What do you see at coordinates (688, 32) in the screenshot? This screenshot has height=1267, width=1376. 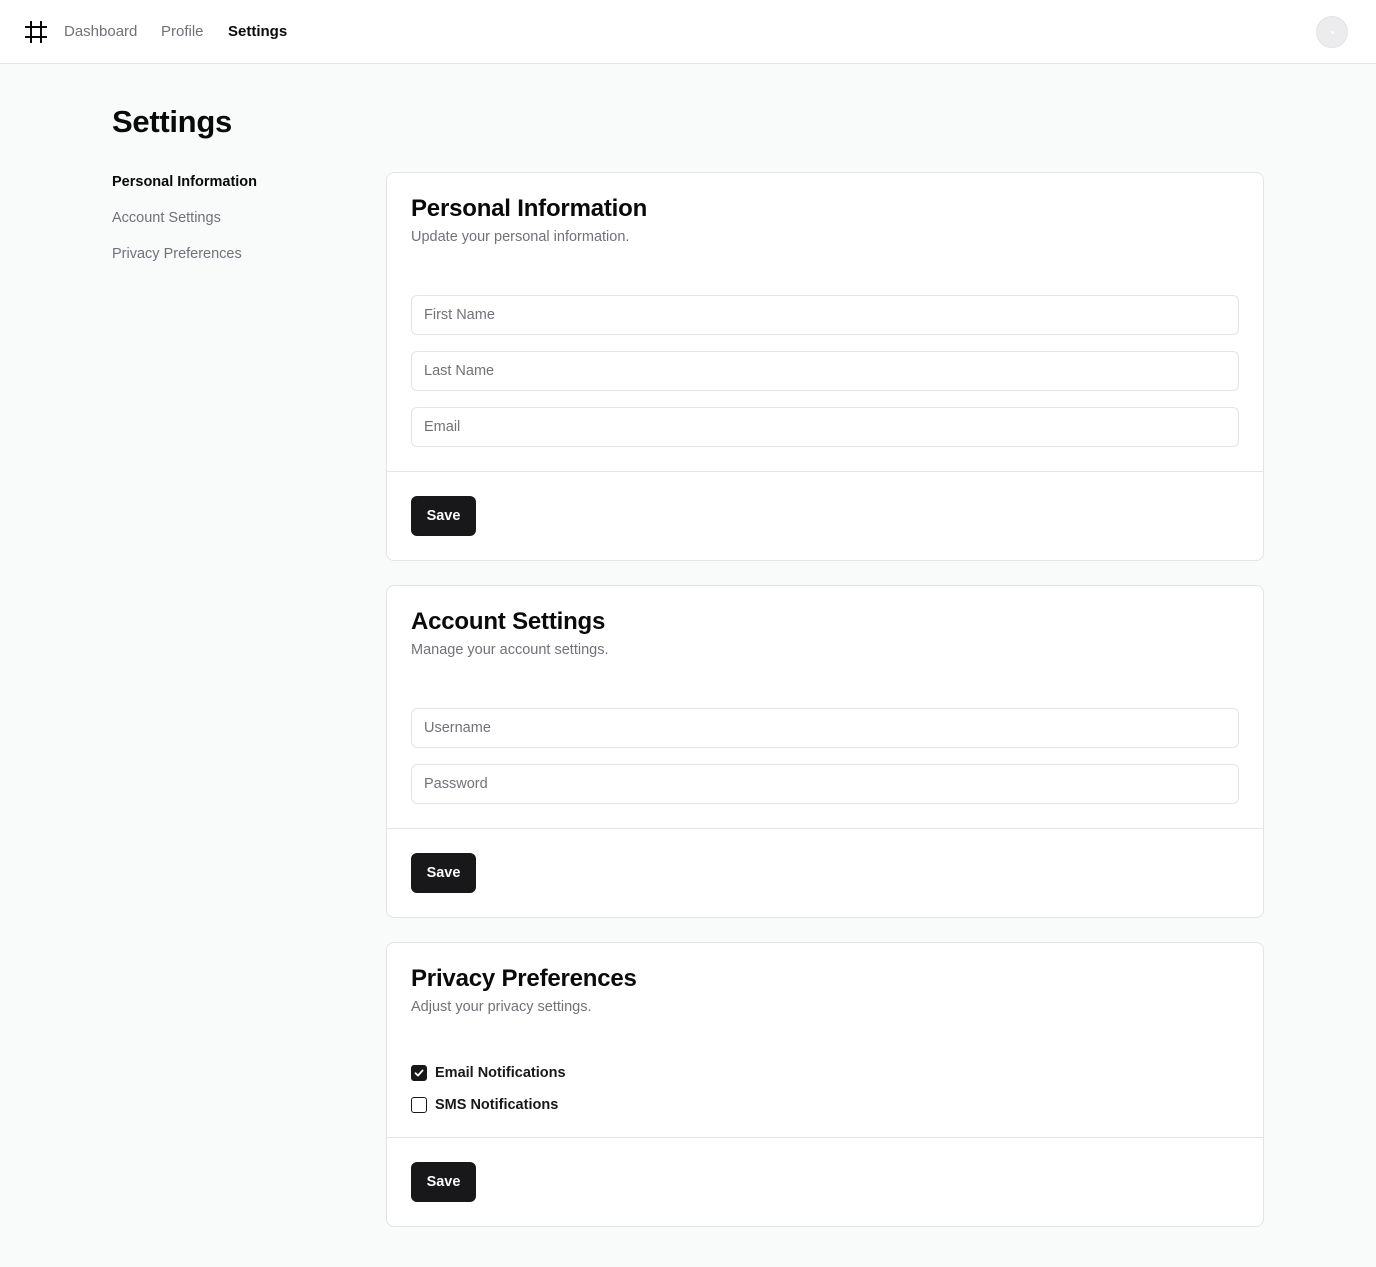 I see `top-navbar: Dashboard Profile Settings` at bounding box center [688, 32].